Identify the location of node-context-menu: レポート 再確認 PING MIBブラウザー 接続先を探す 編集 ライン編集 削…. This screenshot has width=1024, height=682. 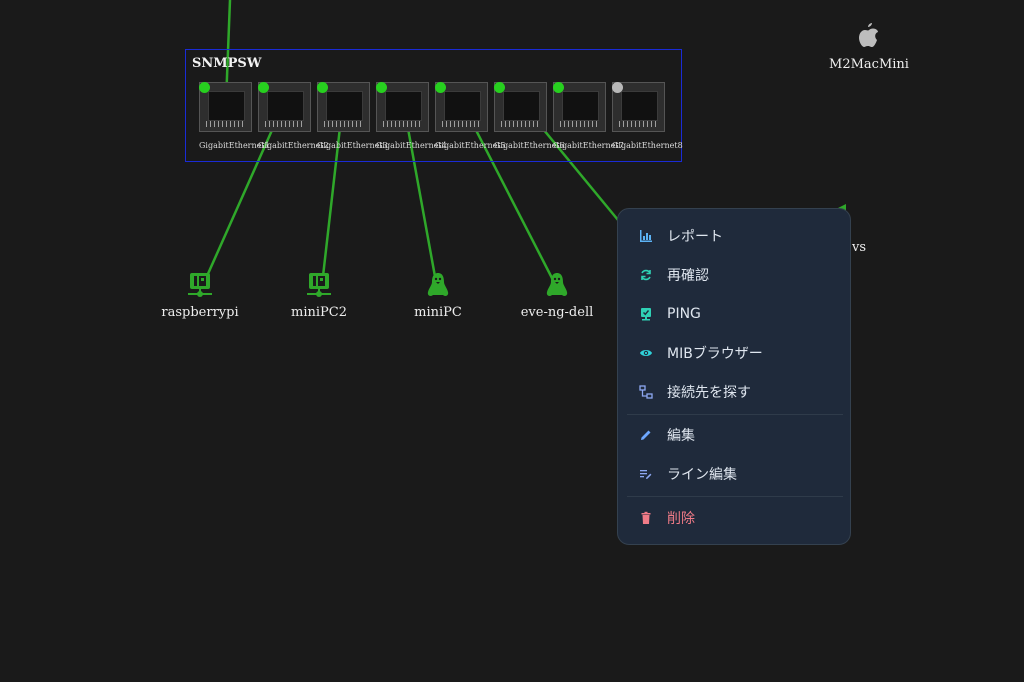
(734, 376).